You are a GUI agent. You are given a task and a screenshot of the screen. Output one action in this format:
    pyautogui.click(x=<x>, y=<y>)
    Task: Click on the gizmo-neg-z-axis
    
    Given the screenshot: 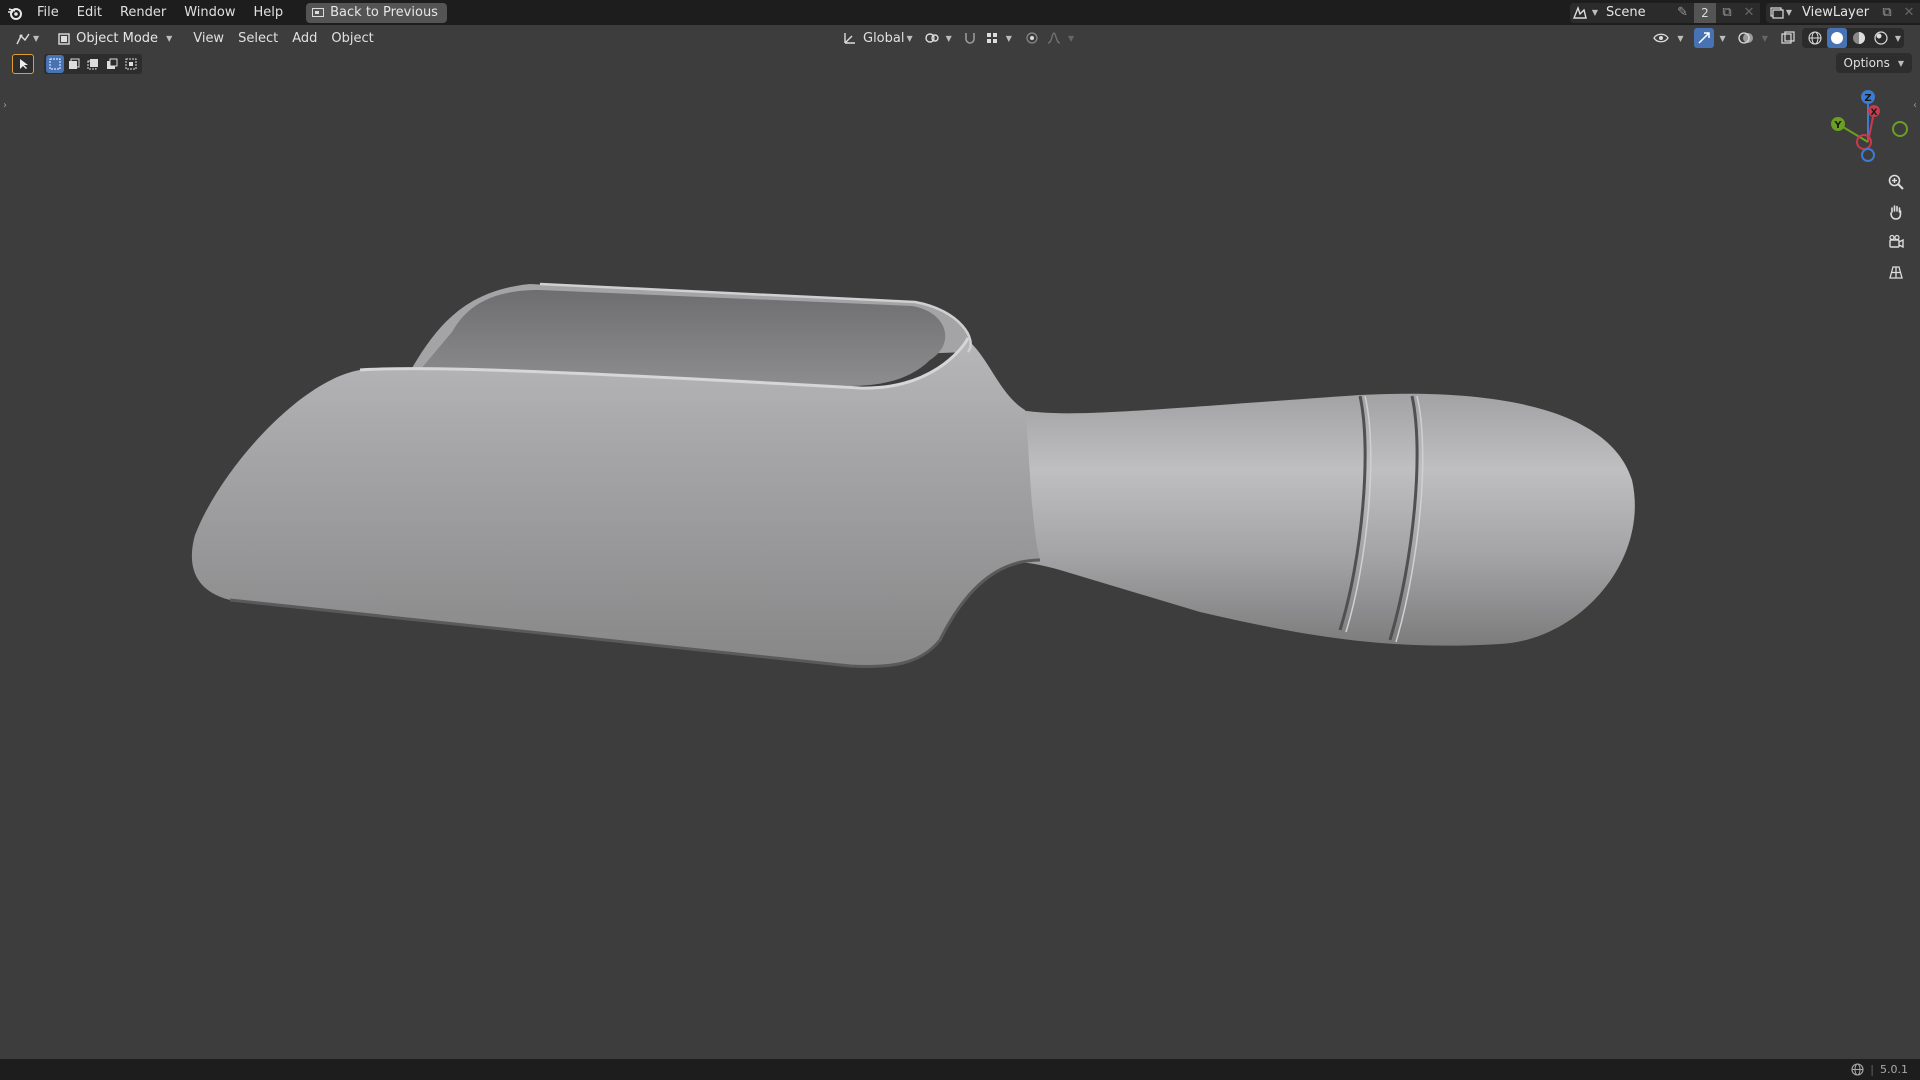 What is the action you would take?
    pyautogui.click(x=1868, y=155)
    